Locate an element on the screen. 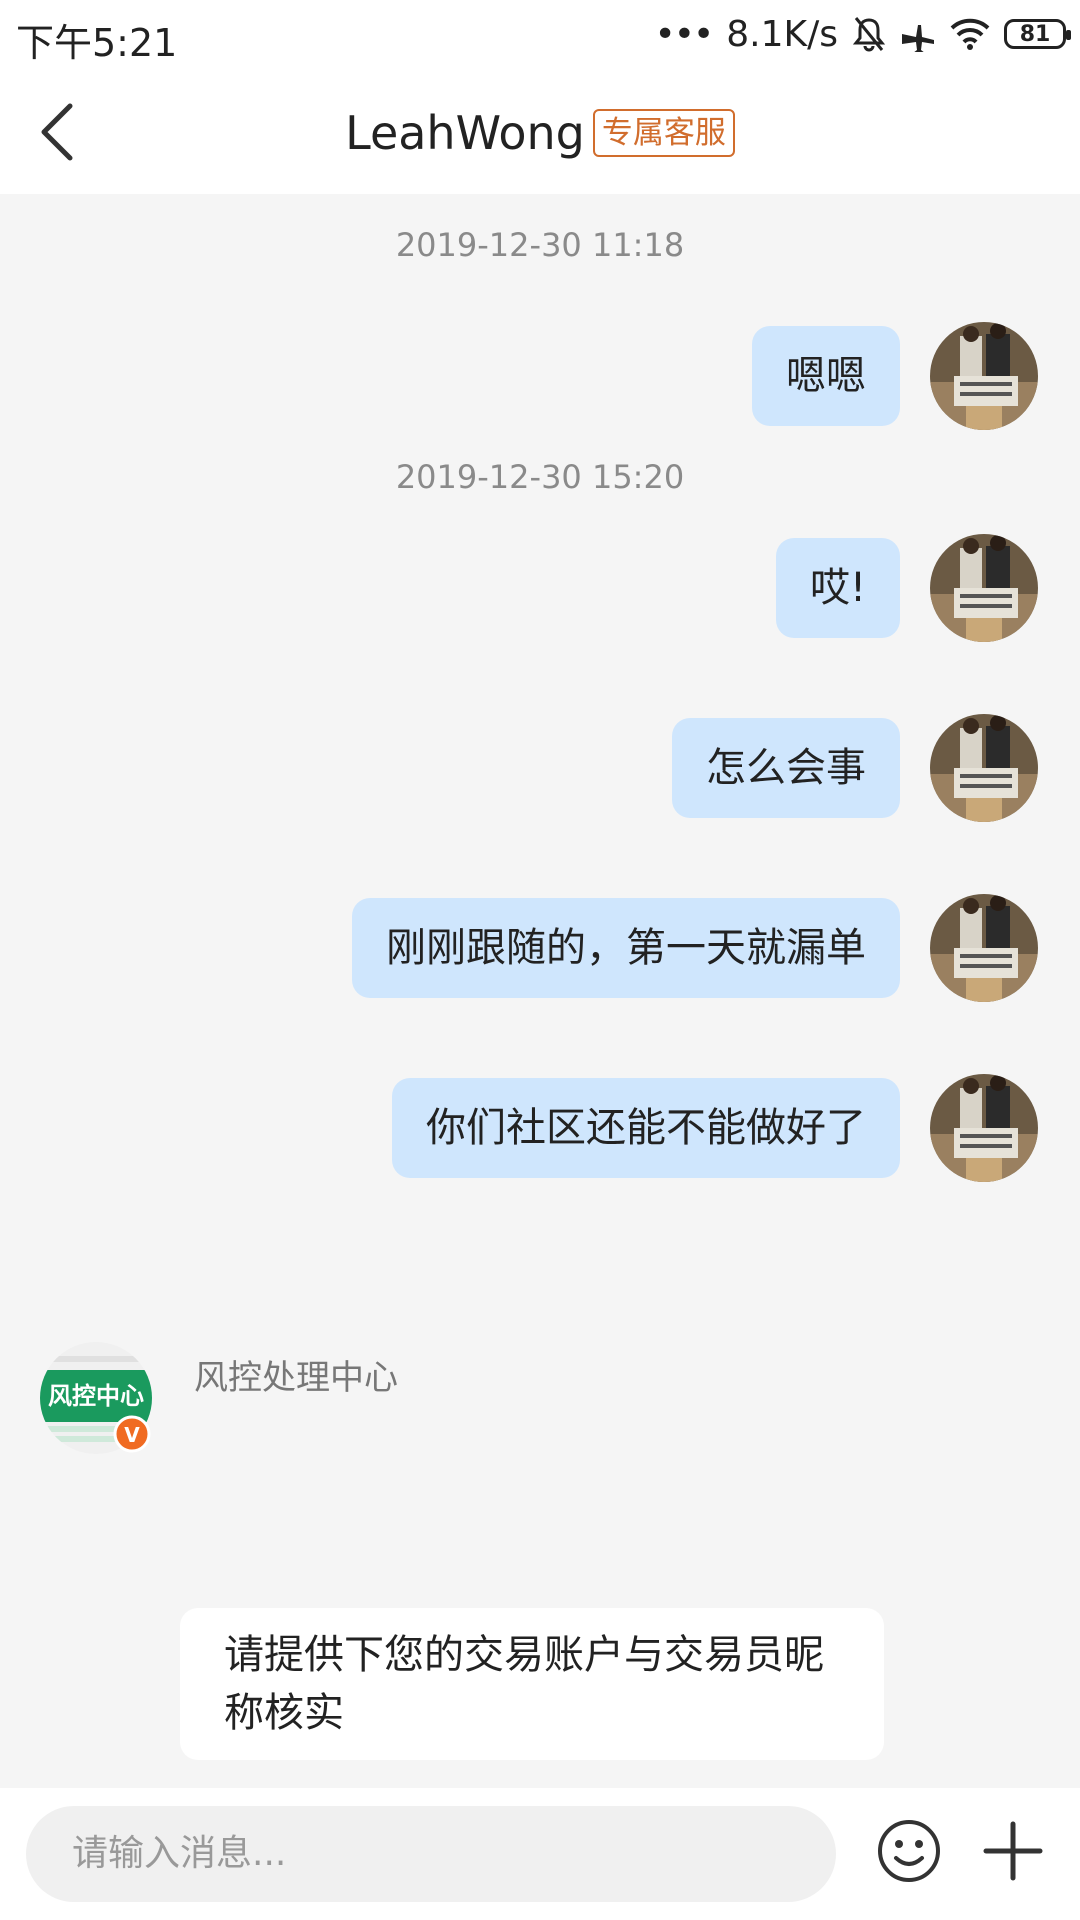 The width and height of the screenshot is (1080, 1920). chat-header: LeahWong 专属客服 is located at coordinates (540, 132).